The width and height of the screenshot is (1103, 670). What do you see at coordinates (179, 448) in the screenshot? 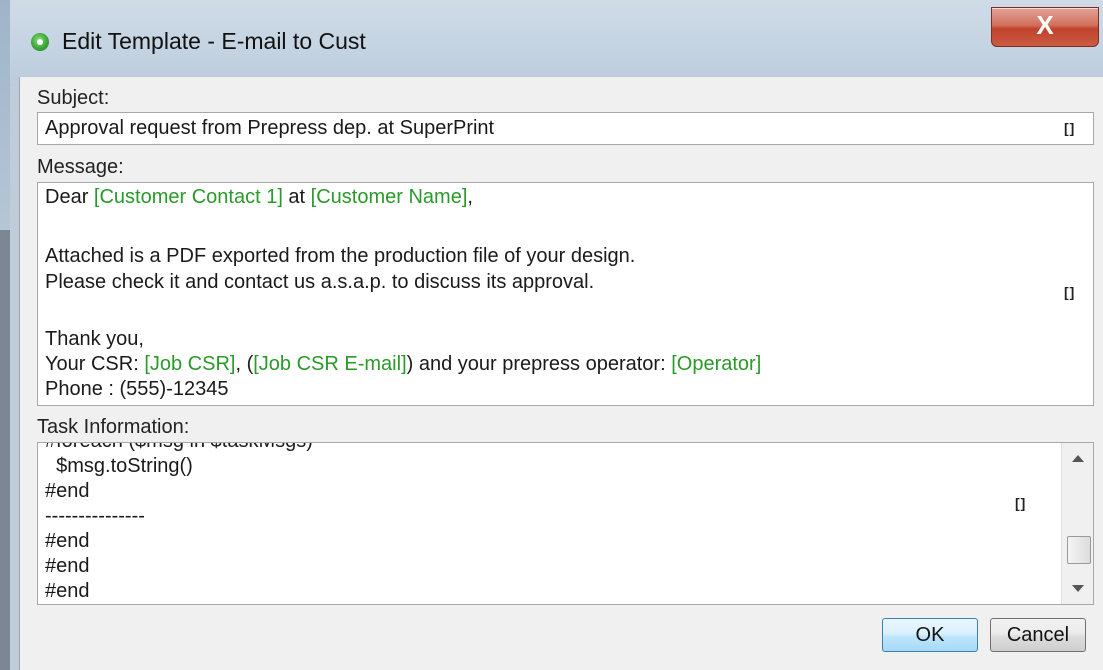
I see `task-info-line: #foreach ($msg in $taskMsgs)` at bounding box center [179, 448].